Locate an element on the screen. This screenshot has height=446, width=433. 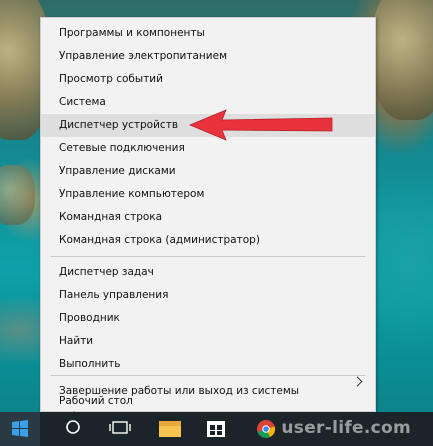
chrome-icon is located at coordinates (266, 429).